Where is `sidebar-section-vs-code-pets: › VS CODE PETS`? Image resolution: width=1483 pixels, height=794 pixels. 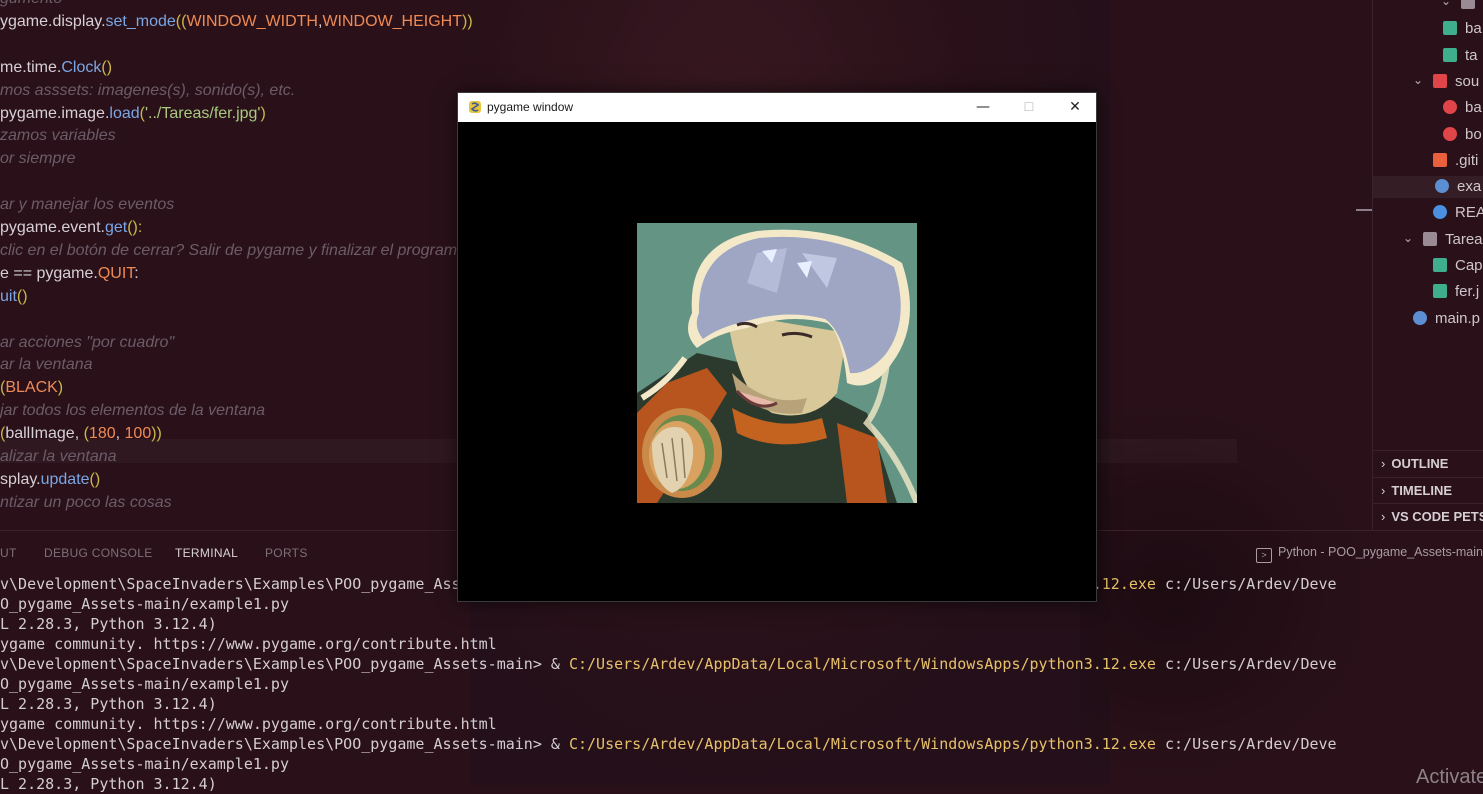 sidebar-section-vs-code-pets: › VS CODE PETS is located at coordinates (1428, 516).